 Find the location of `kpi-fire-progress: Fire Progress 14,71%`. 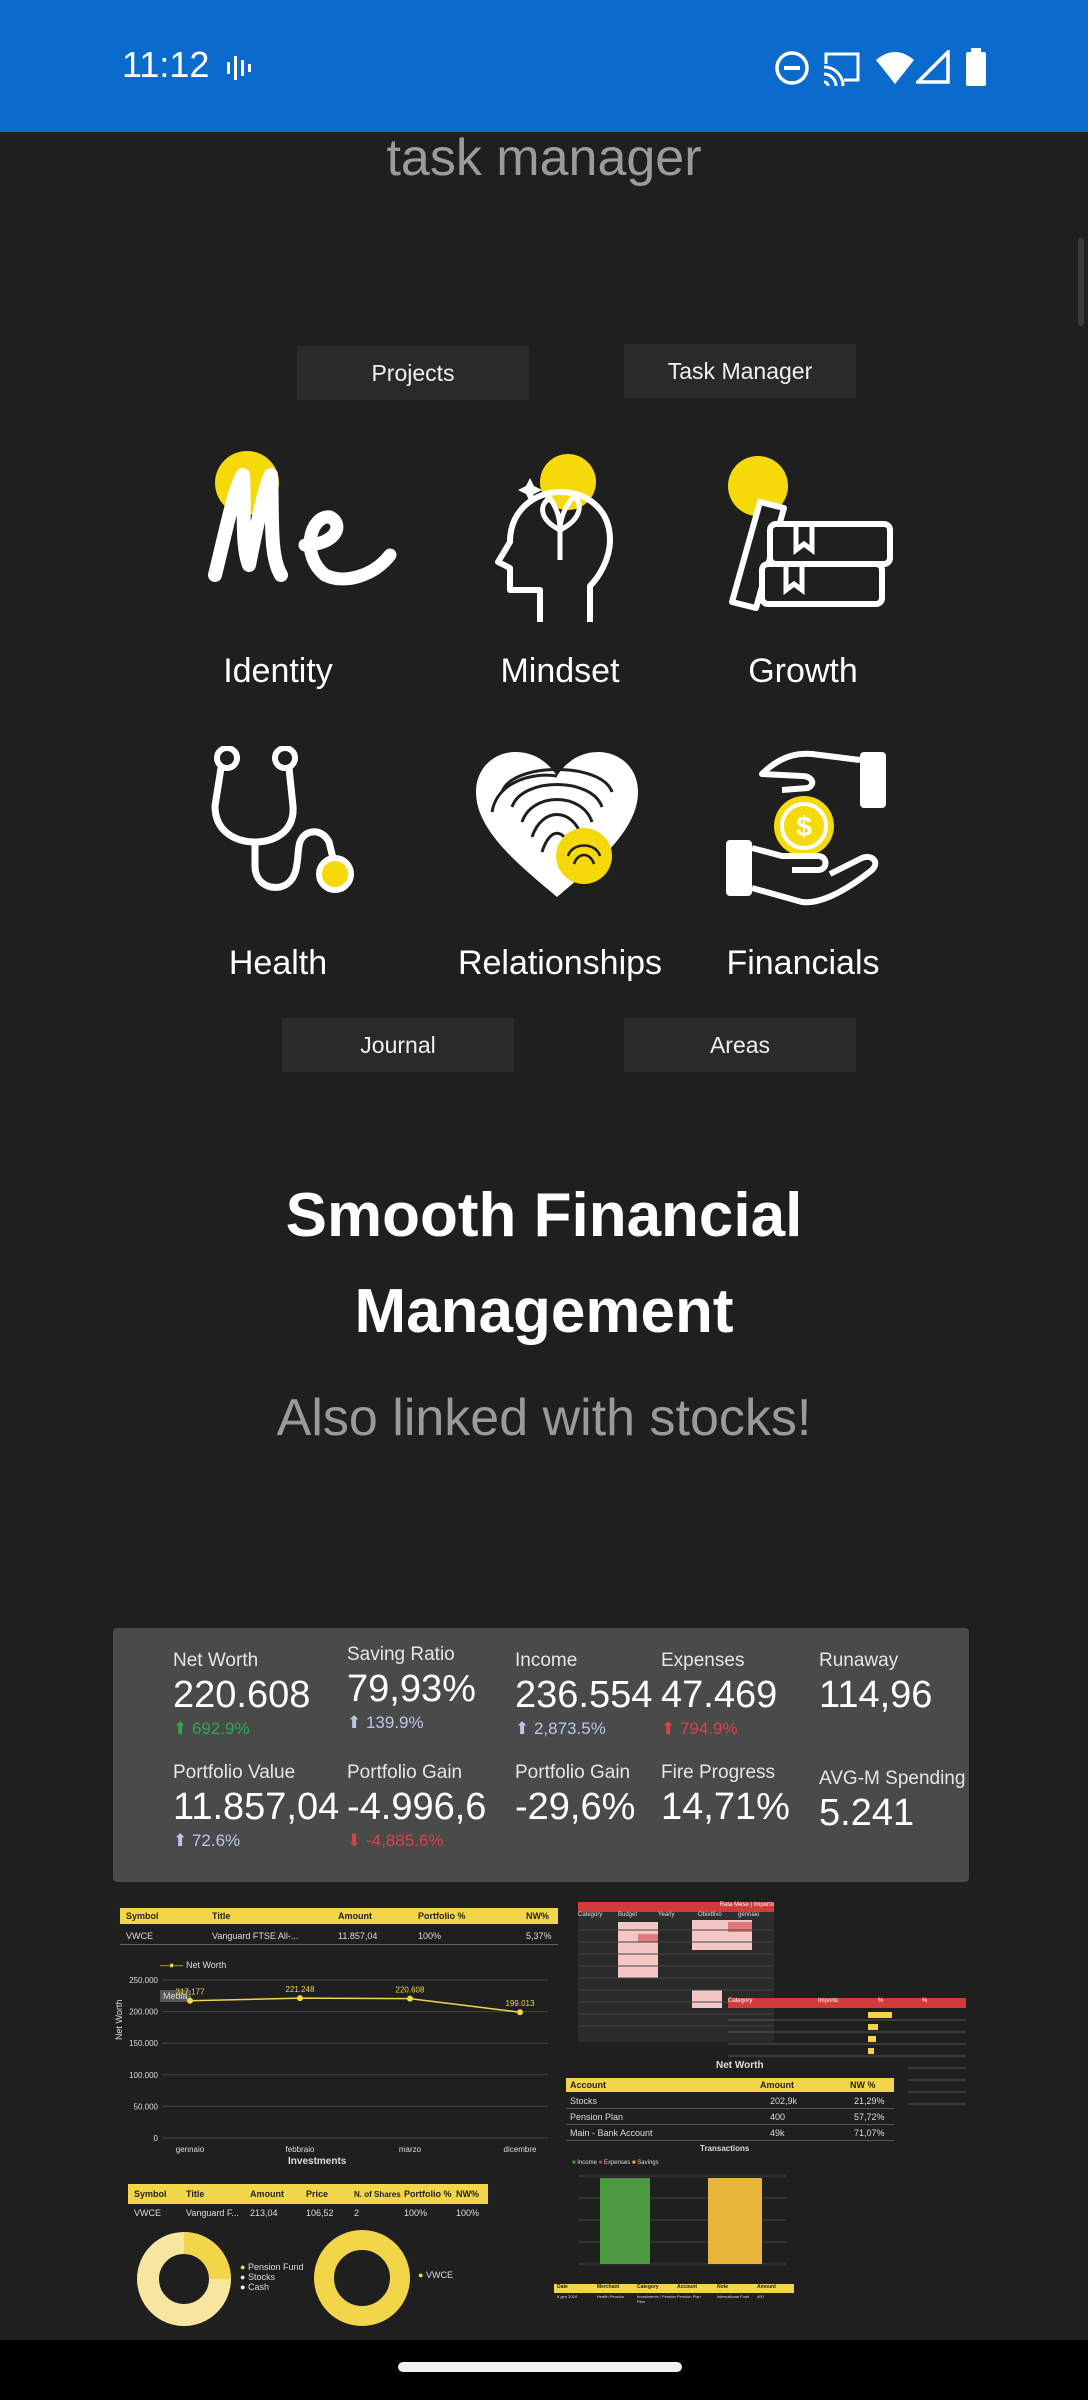

kpi-fire-progress: Fire Progress 14,71% is located at coordinates (725, 1795).